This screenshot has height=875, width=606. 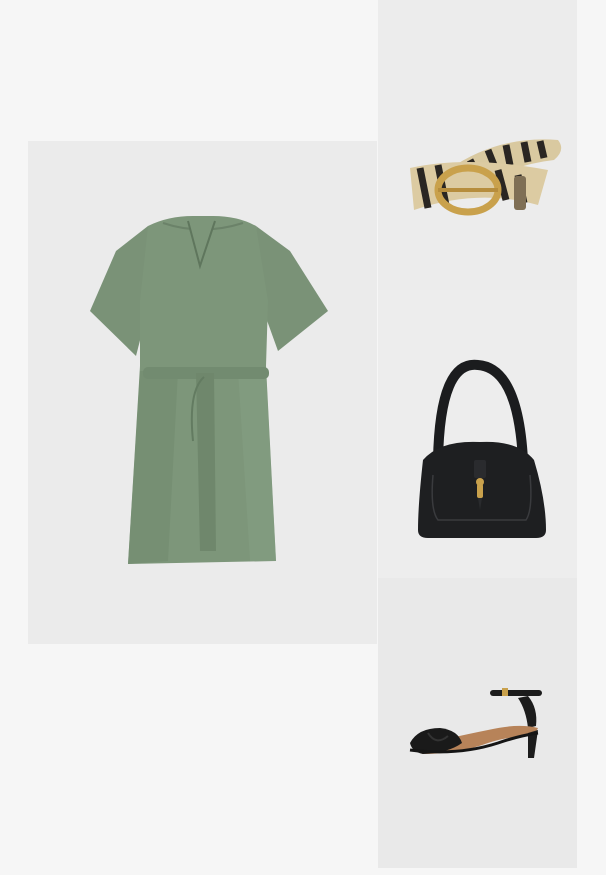 I want to click on black-heeled-sandal-icon, so click(x=475, y=723).